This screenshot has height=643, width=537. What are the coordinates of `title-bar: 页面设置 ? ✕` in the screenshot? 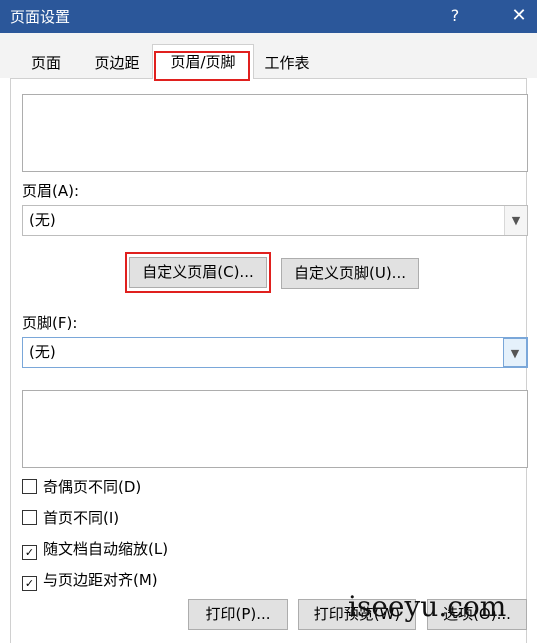 It's located at (268, 16).